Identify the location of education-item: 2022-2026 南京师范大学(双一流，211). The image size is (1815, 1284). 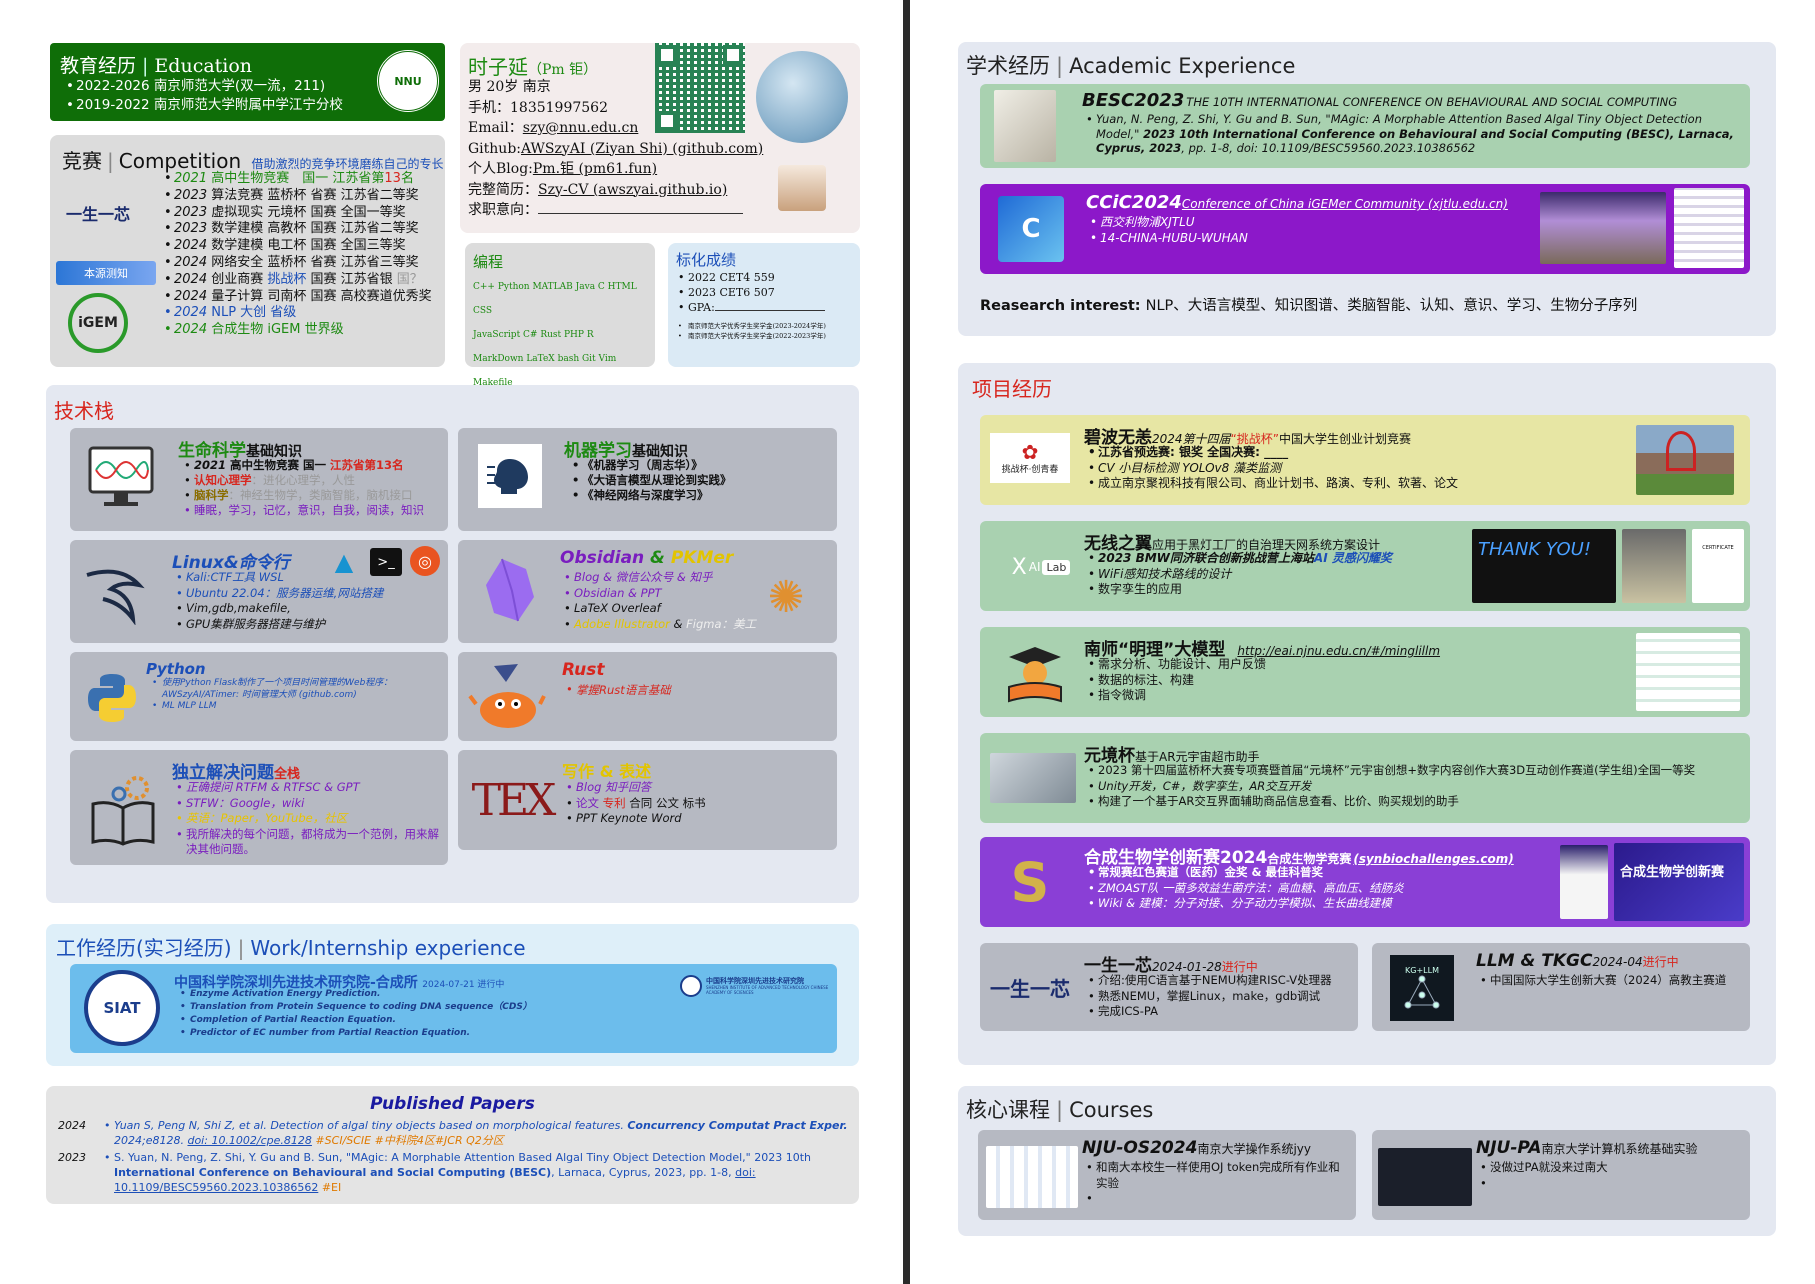
(203, 86).